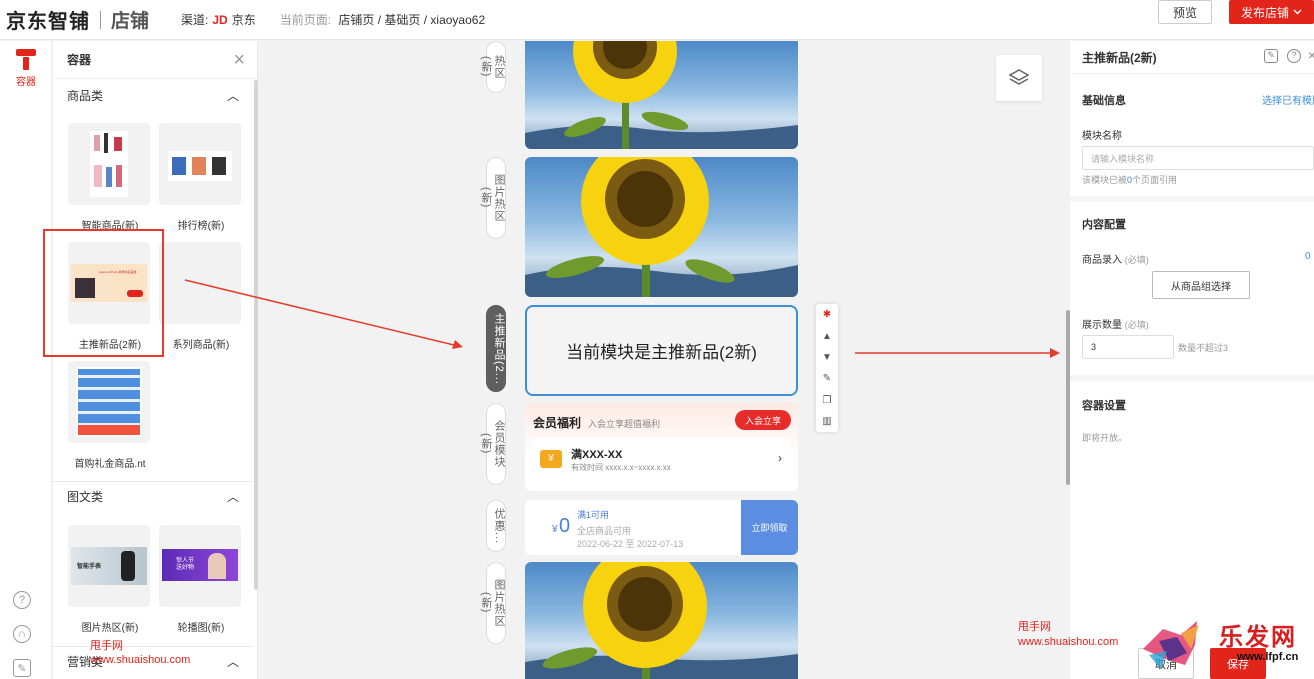  What do you see at coordinates (1104, 406) in the screenshot?
I see `section-container-settings: 容器设置` at bounding box center [1104, 406].